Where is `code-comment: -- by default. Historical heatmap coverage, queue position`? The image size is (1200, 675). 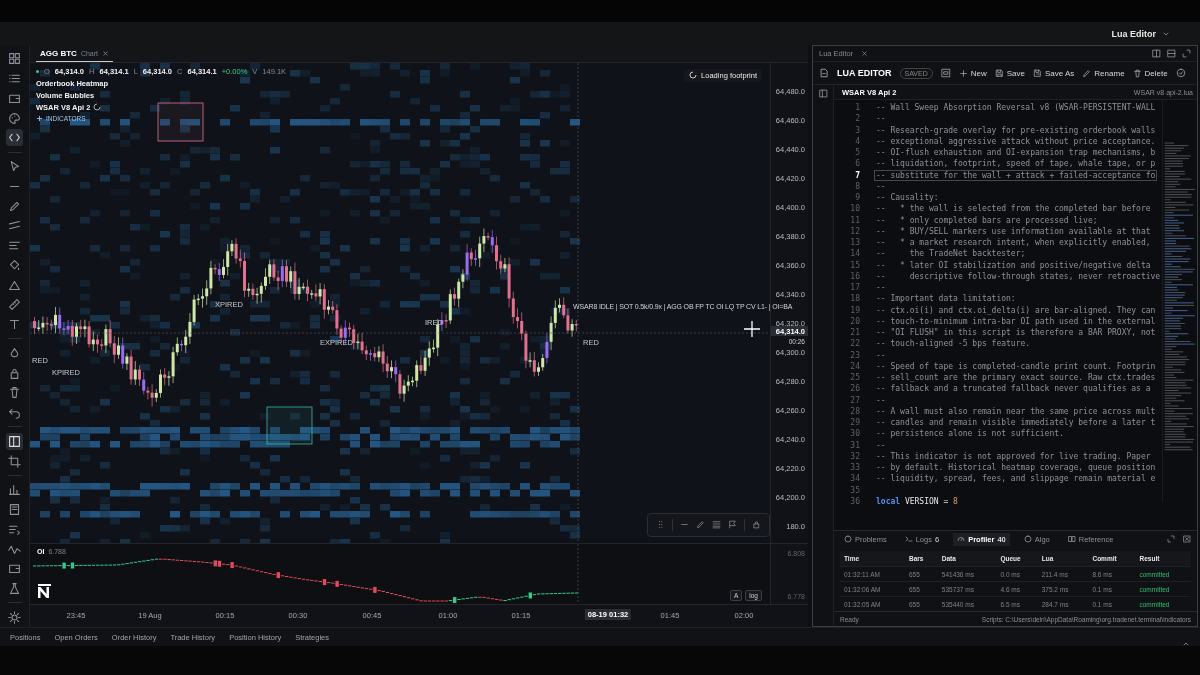 code-comment: -- by default. Historical heatmap coverage, queue position is located at coordinates (1016, 468).